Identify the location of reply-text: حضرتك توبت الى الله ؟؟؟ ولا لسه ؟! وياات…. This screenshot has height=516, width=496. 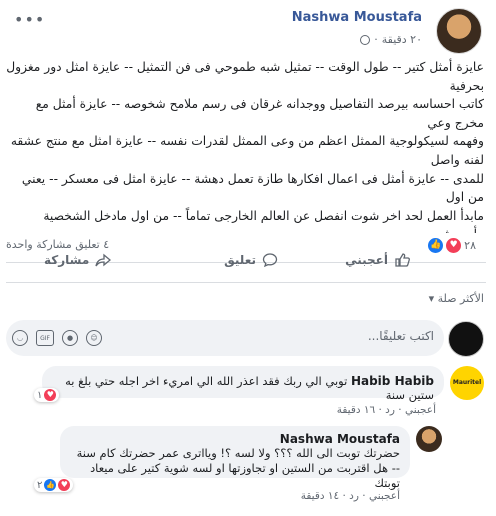
(238, 468).